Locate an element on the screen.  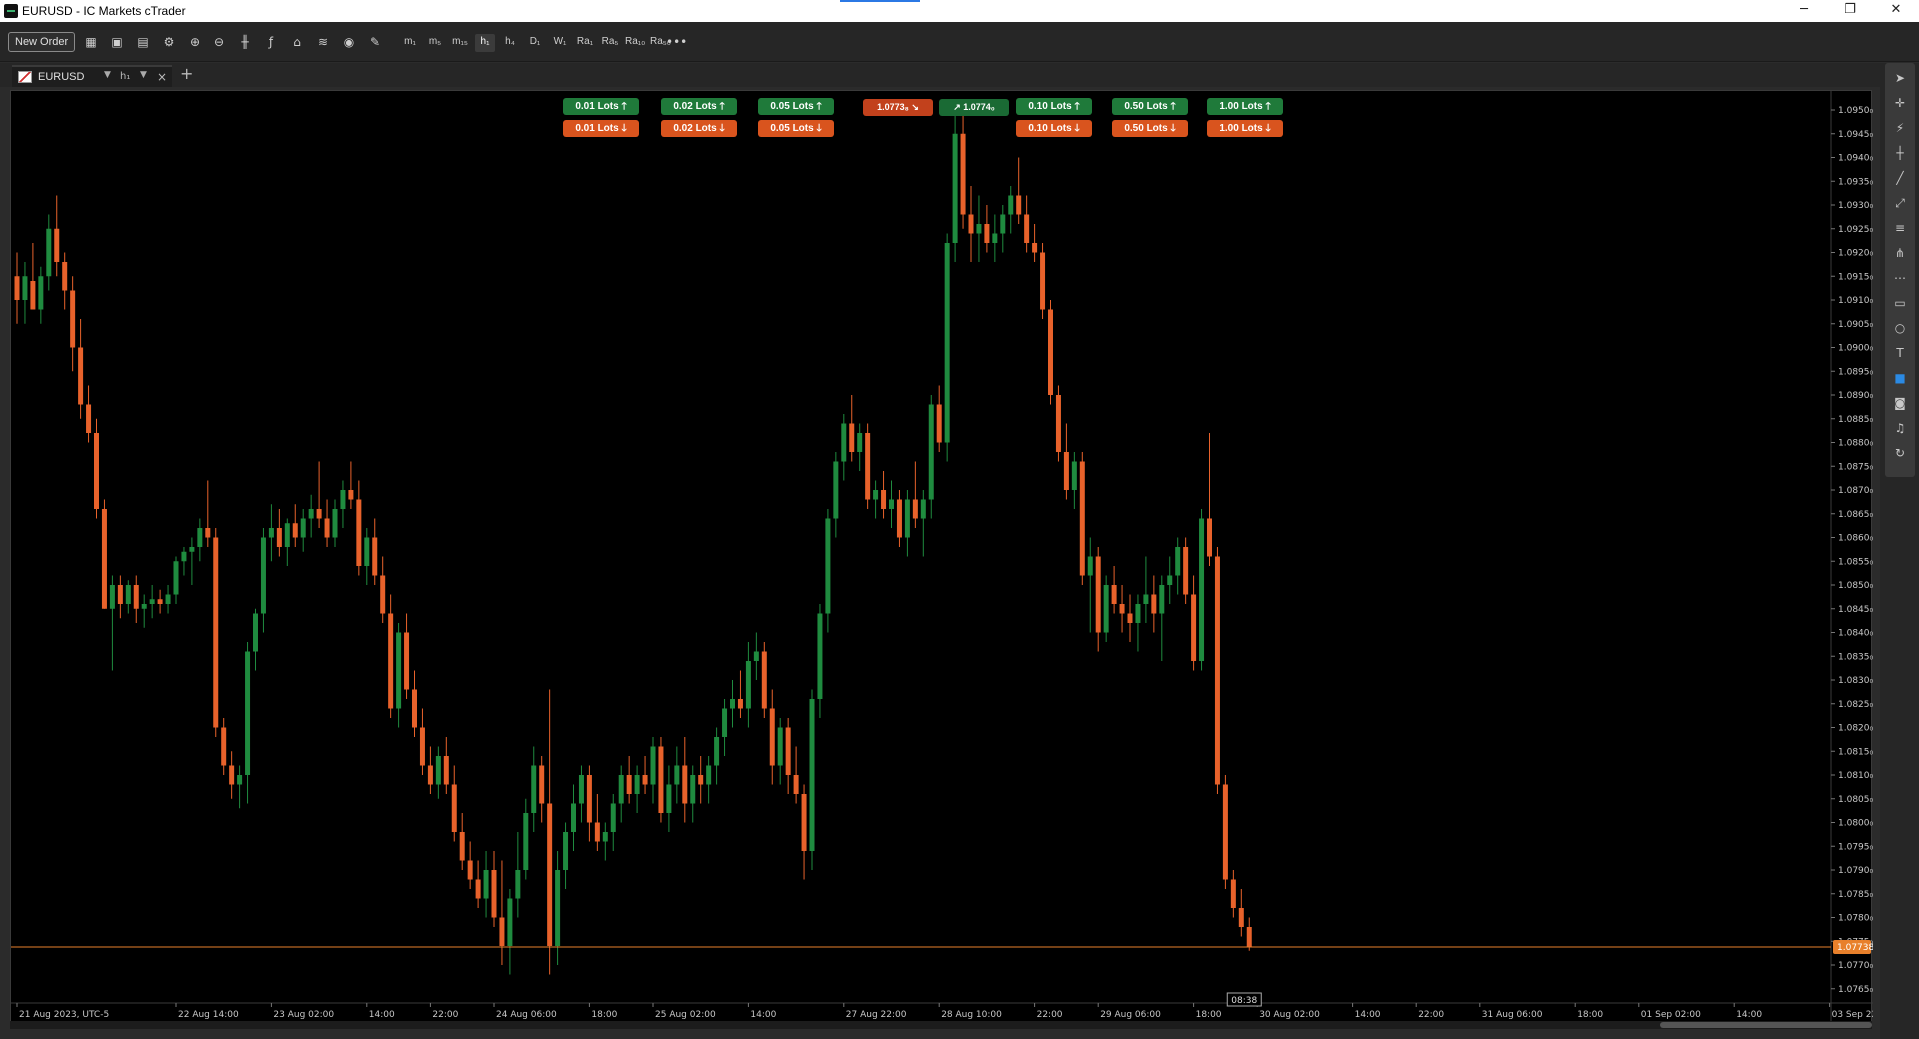
chart-settings-icon: ⚙ is located at coordinates (169, 43).